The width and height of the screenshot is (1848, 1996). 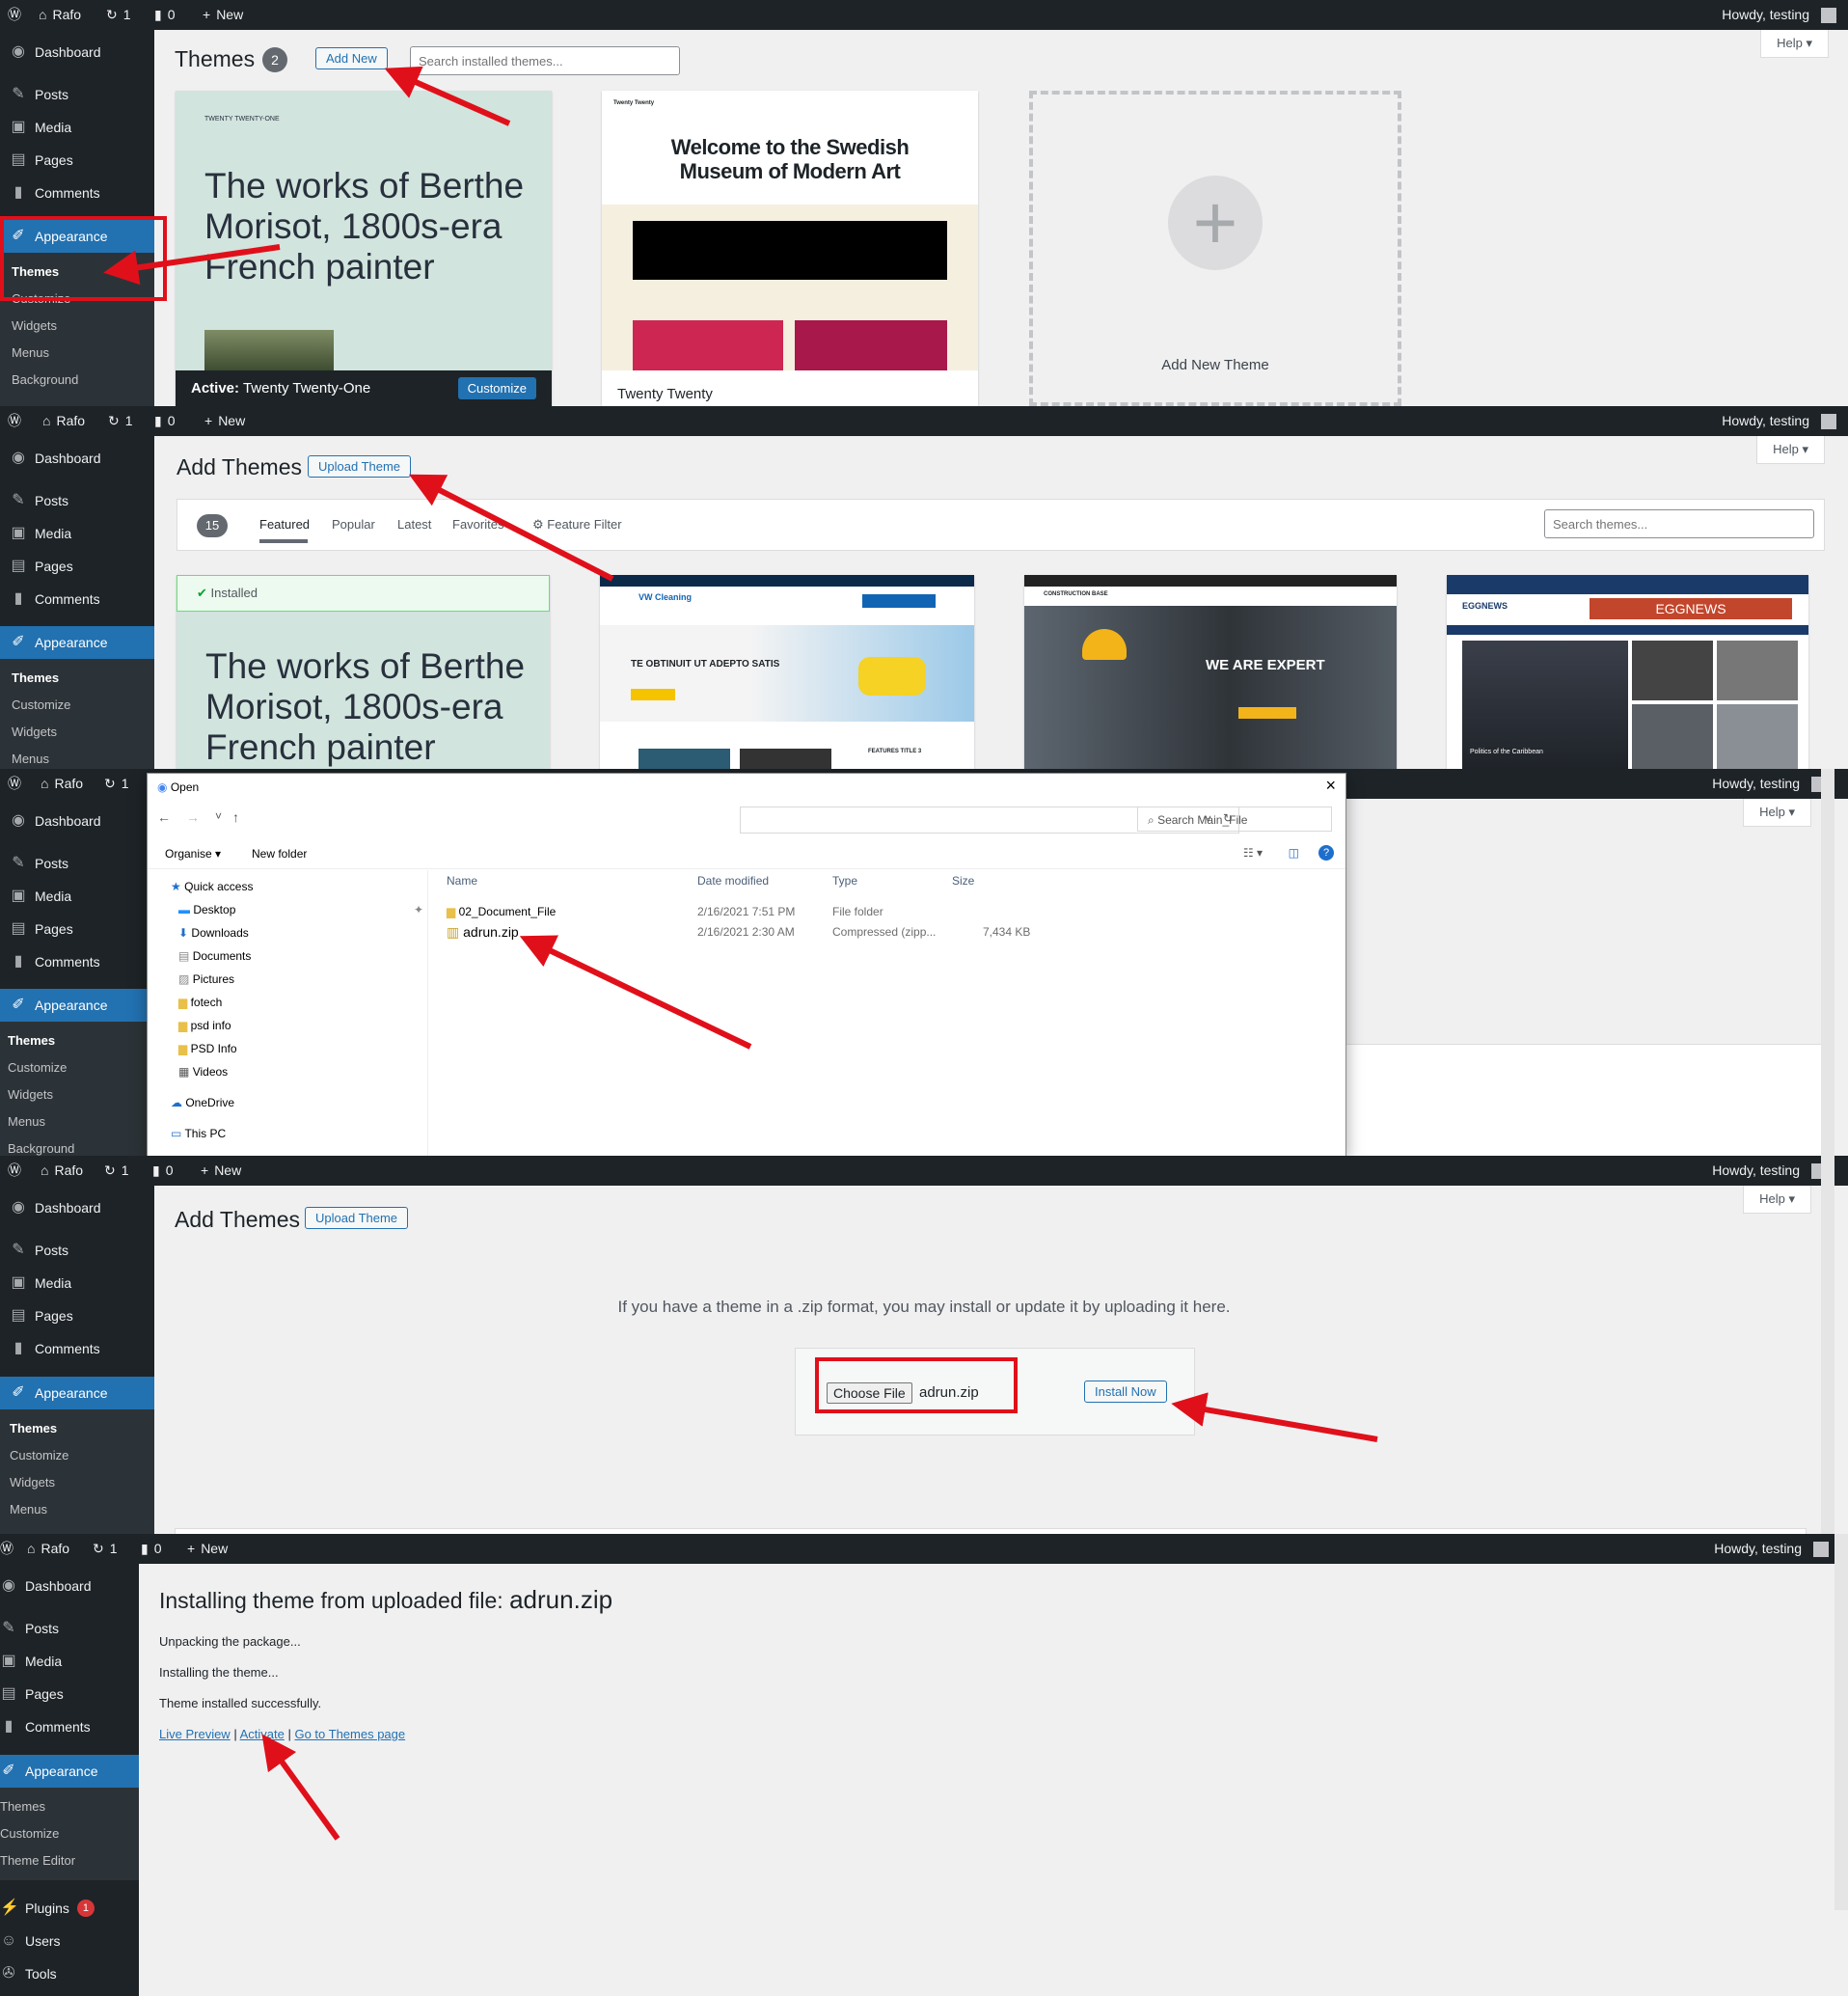 What do you see at coordinates (284, 524) in the screenshot?
I see `tab-featured: Featured` at bounding box center [284, 524].